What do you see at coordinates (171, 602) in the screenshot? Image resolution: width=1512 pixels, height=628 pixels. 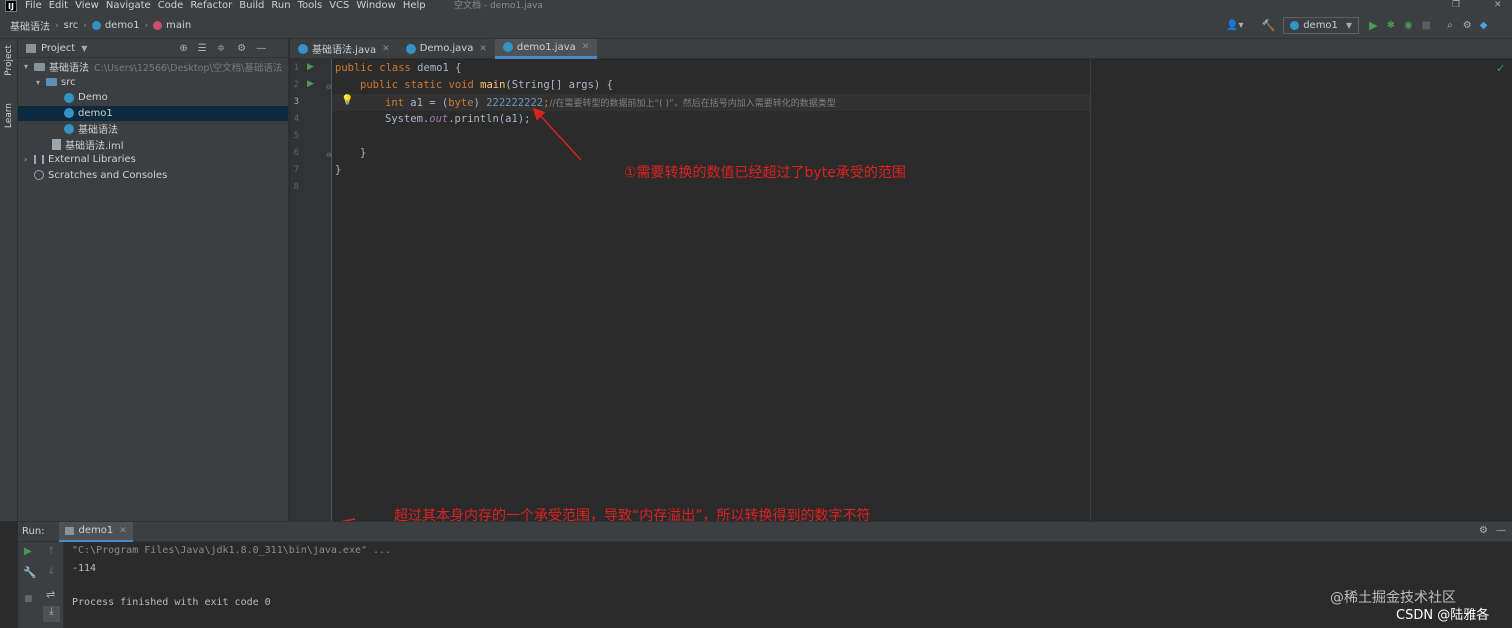 I see `console-line-exit: Process finished with exit code 0` at bounding box center [171, 602].